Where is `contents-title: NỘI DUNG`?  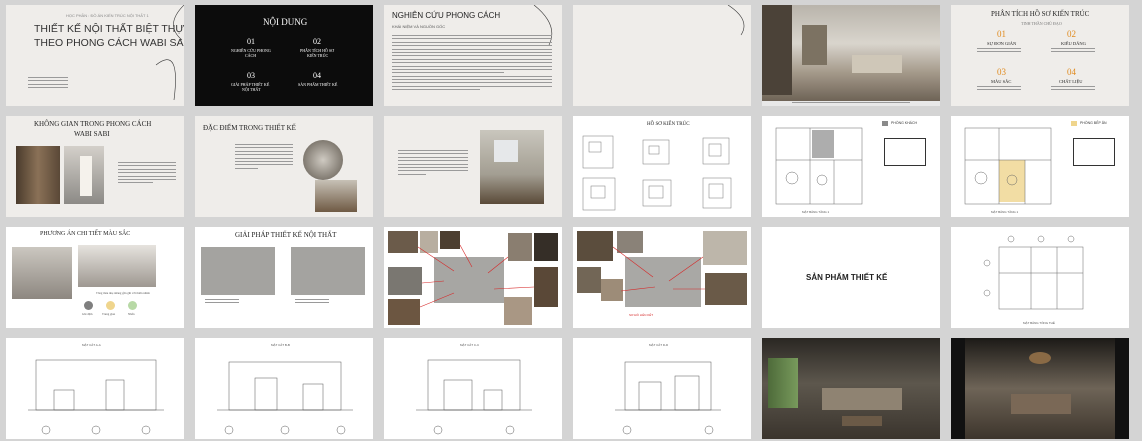 contents-title: NỘI DUNG is located at coordinates (285, 22).